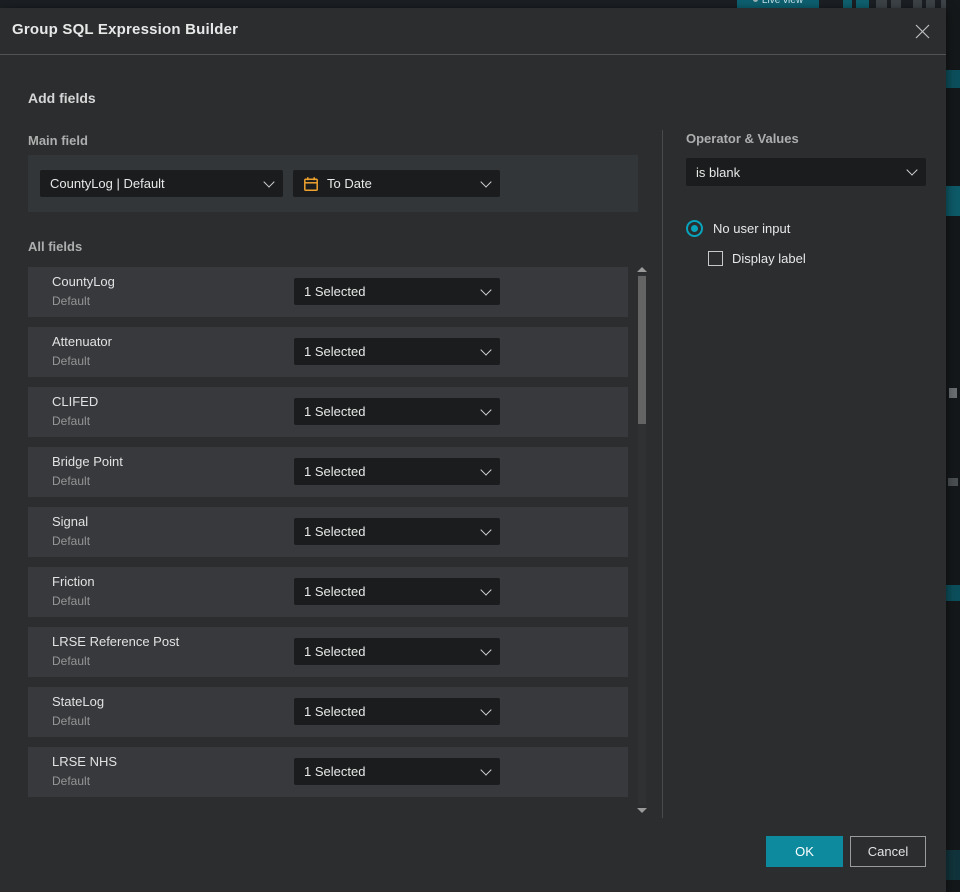 The height and width of the screenshot is (892, 960). What do you see at coordinates (642, 350) in the screenshot?
I see `scrollbar-thumb` at bounding box center [642, 350].